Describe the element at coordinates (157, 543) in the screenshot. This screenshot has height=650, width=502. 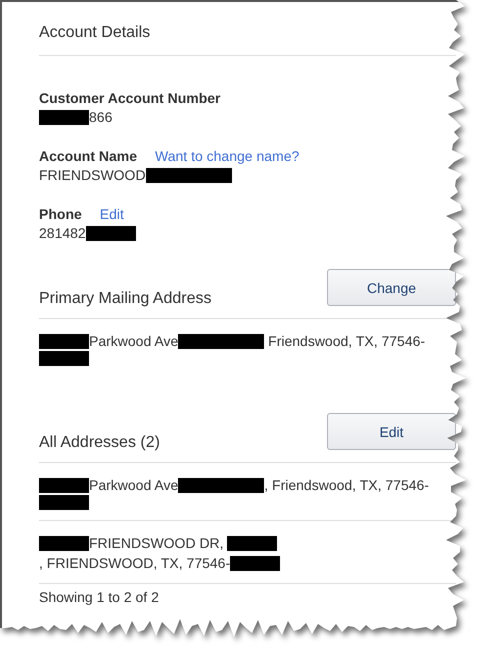
I see `address-text: FRIENDSWOOD DR,` at that location.